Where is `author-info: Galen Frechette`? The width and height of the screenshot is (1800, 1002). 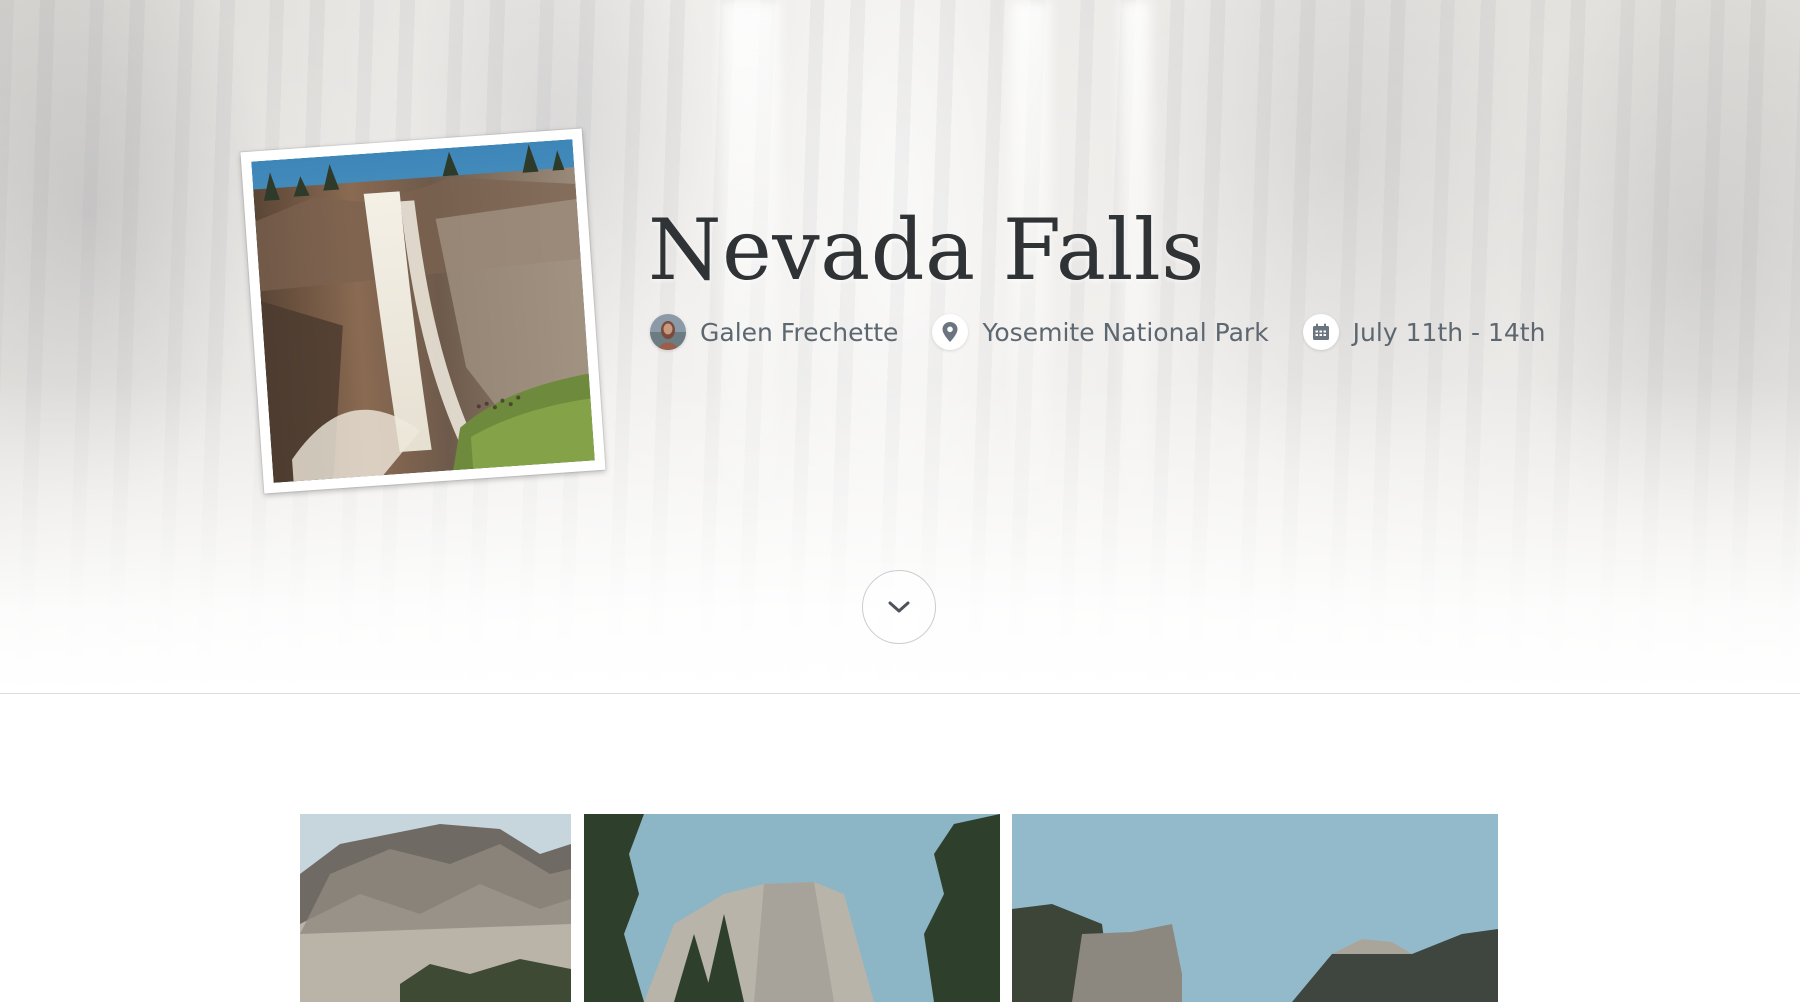
author-info: Galen Frechette is located at coordinates (774, 332).